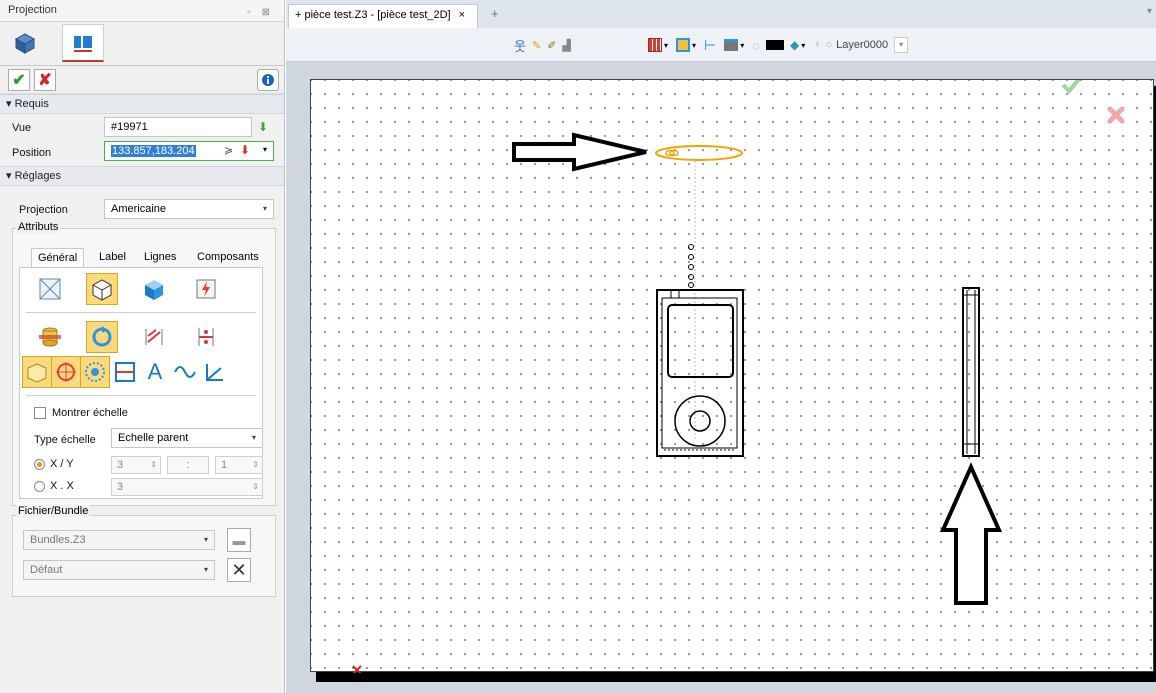 The height and width of the screenshot is (693, 1156). I want to click on thread-icon, so click(154, 337).